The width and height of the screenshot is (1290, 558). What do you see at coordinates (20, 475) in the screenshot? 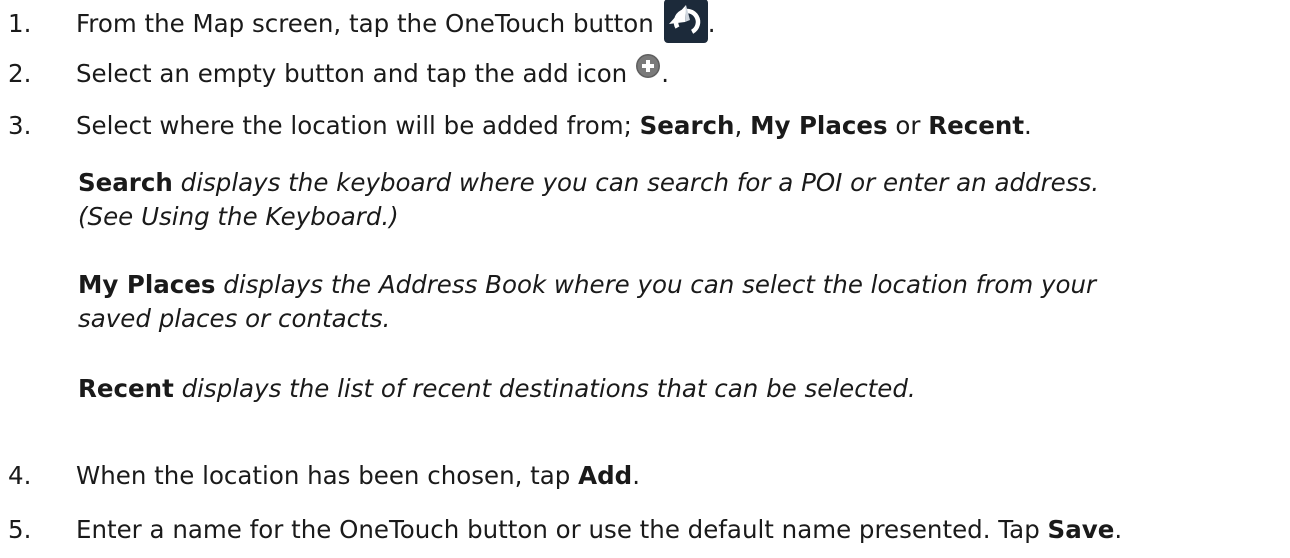
I see `step-number: 4.` at bounding box center [20, 475].